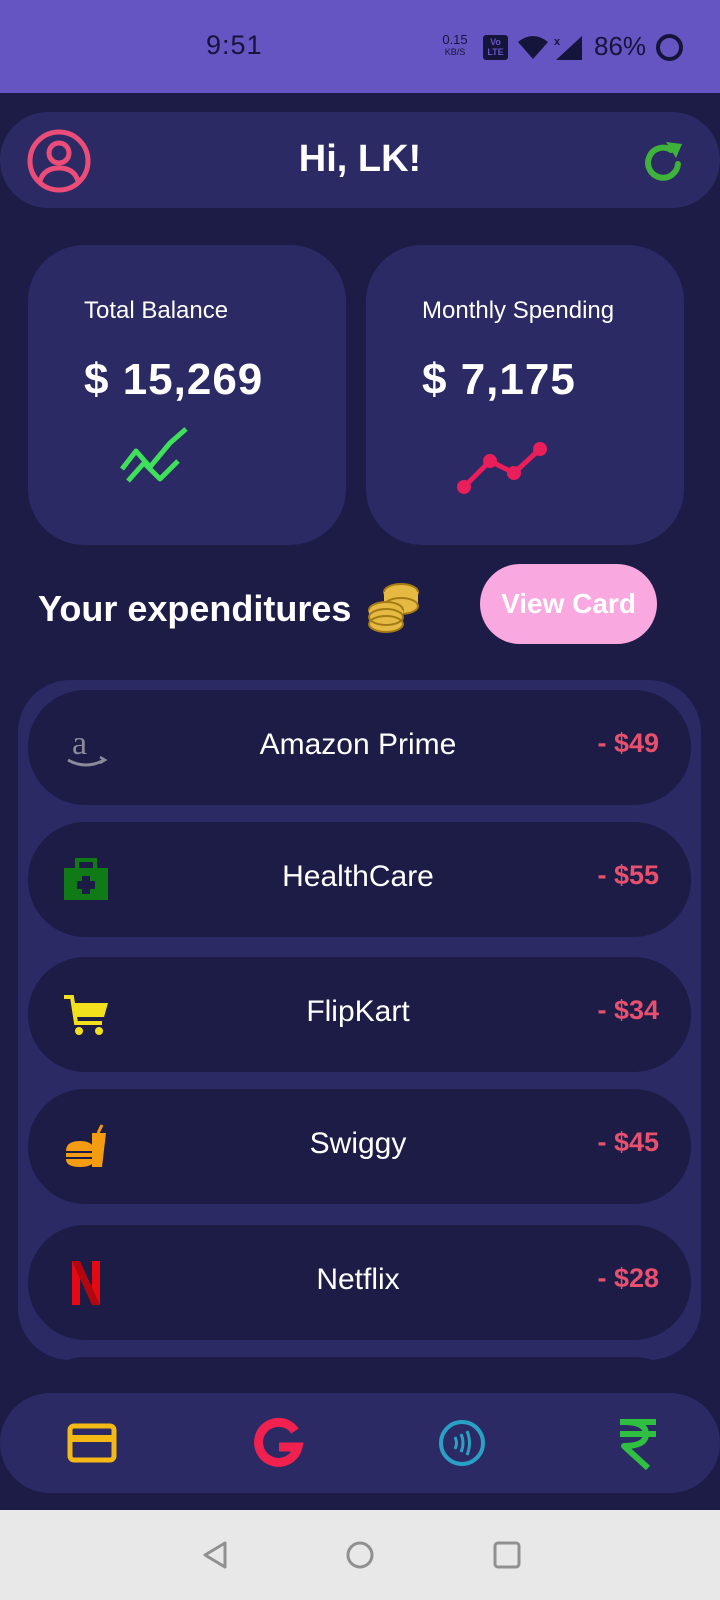  I want to click on expense-amount: - $28, so click(628, 1278).